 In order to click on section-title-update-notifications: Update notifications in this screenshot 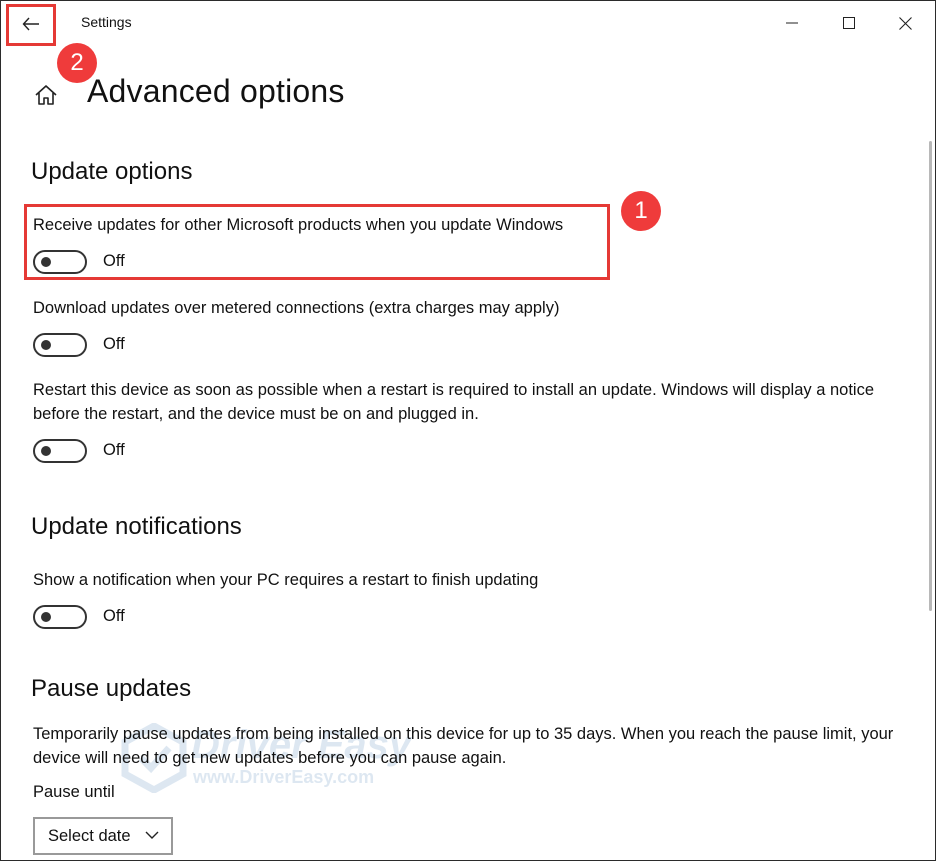, I will do `click(136, 526)`.